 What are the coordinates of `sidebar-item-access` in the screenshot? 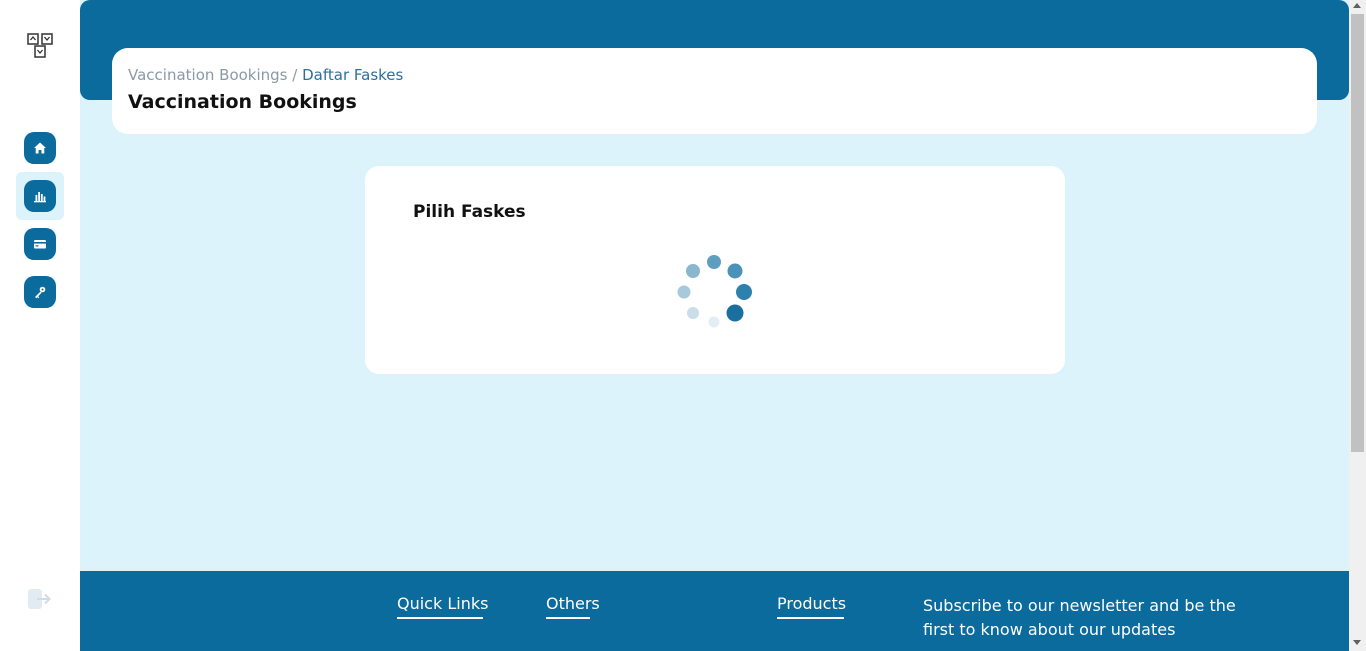 It's located at (40, 292).